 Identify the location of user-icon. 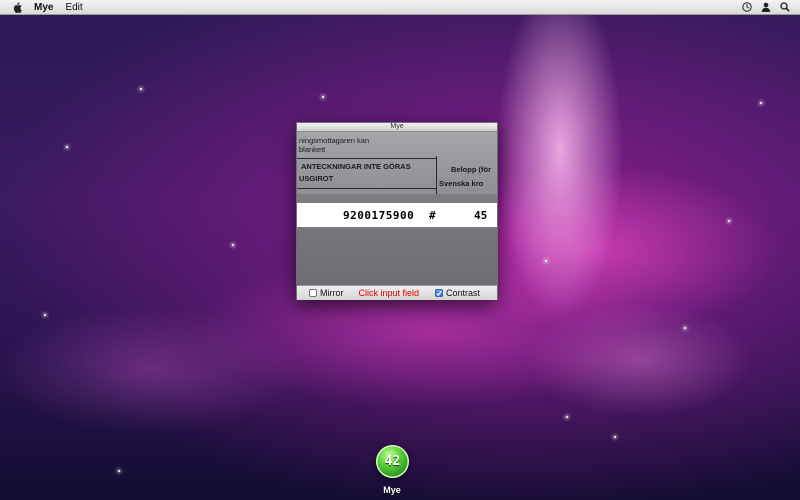
(766, 7).